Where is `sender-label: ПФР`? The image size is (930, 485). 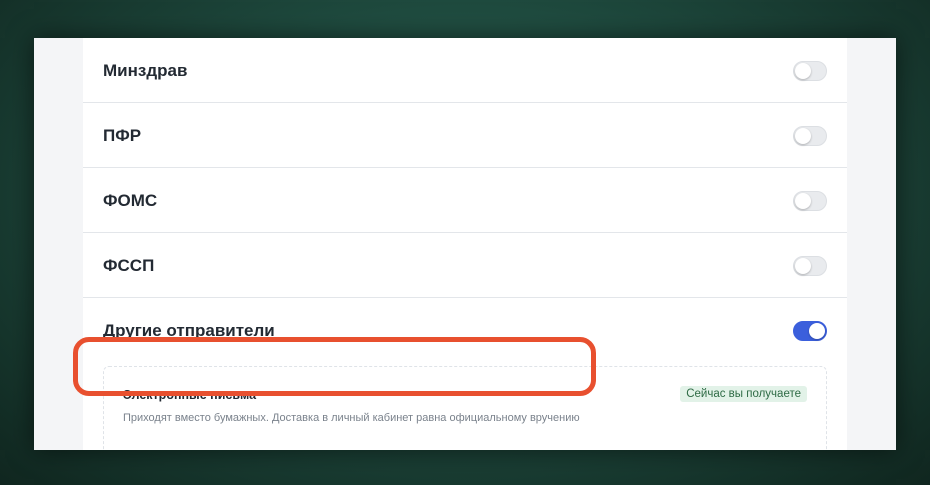 sender-label: ПФР is located at coordinates (122, 135).